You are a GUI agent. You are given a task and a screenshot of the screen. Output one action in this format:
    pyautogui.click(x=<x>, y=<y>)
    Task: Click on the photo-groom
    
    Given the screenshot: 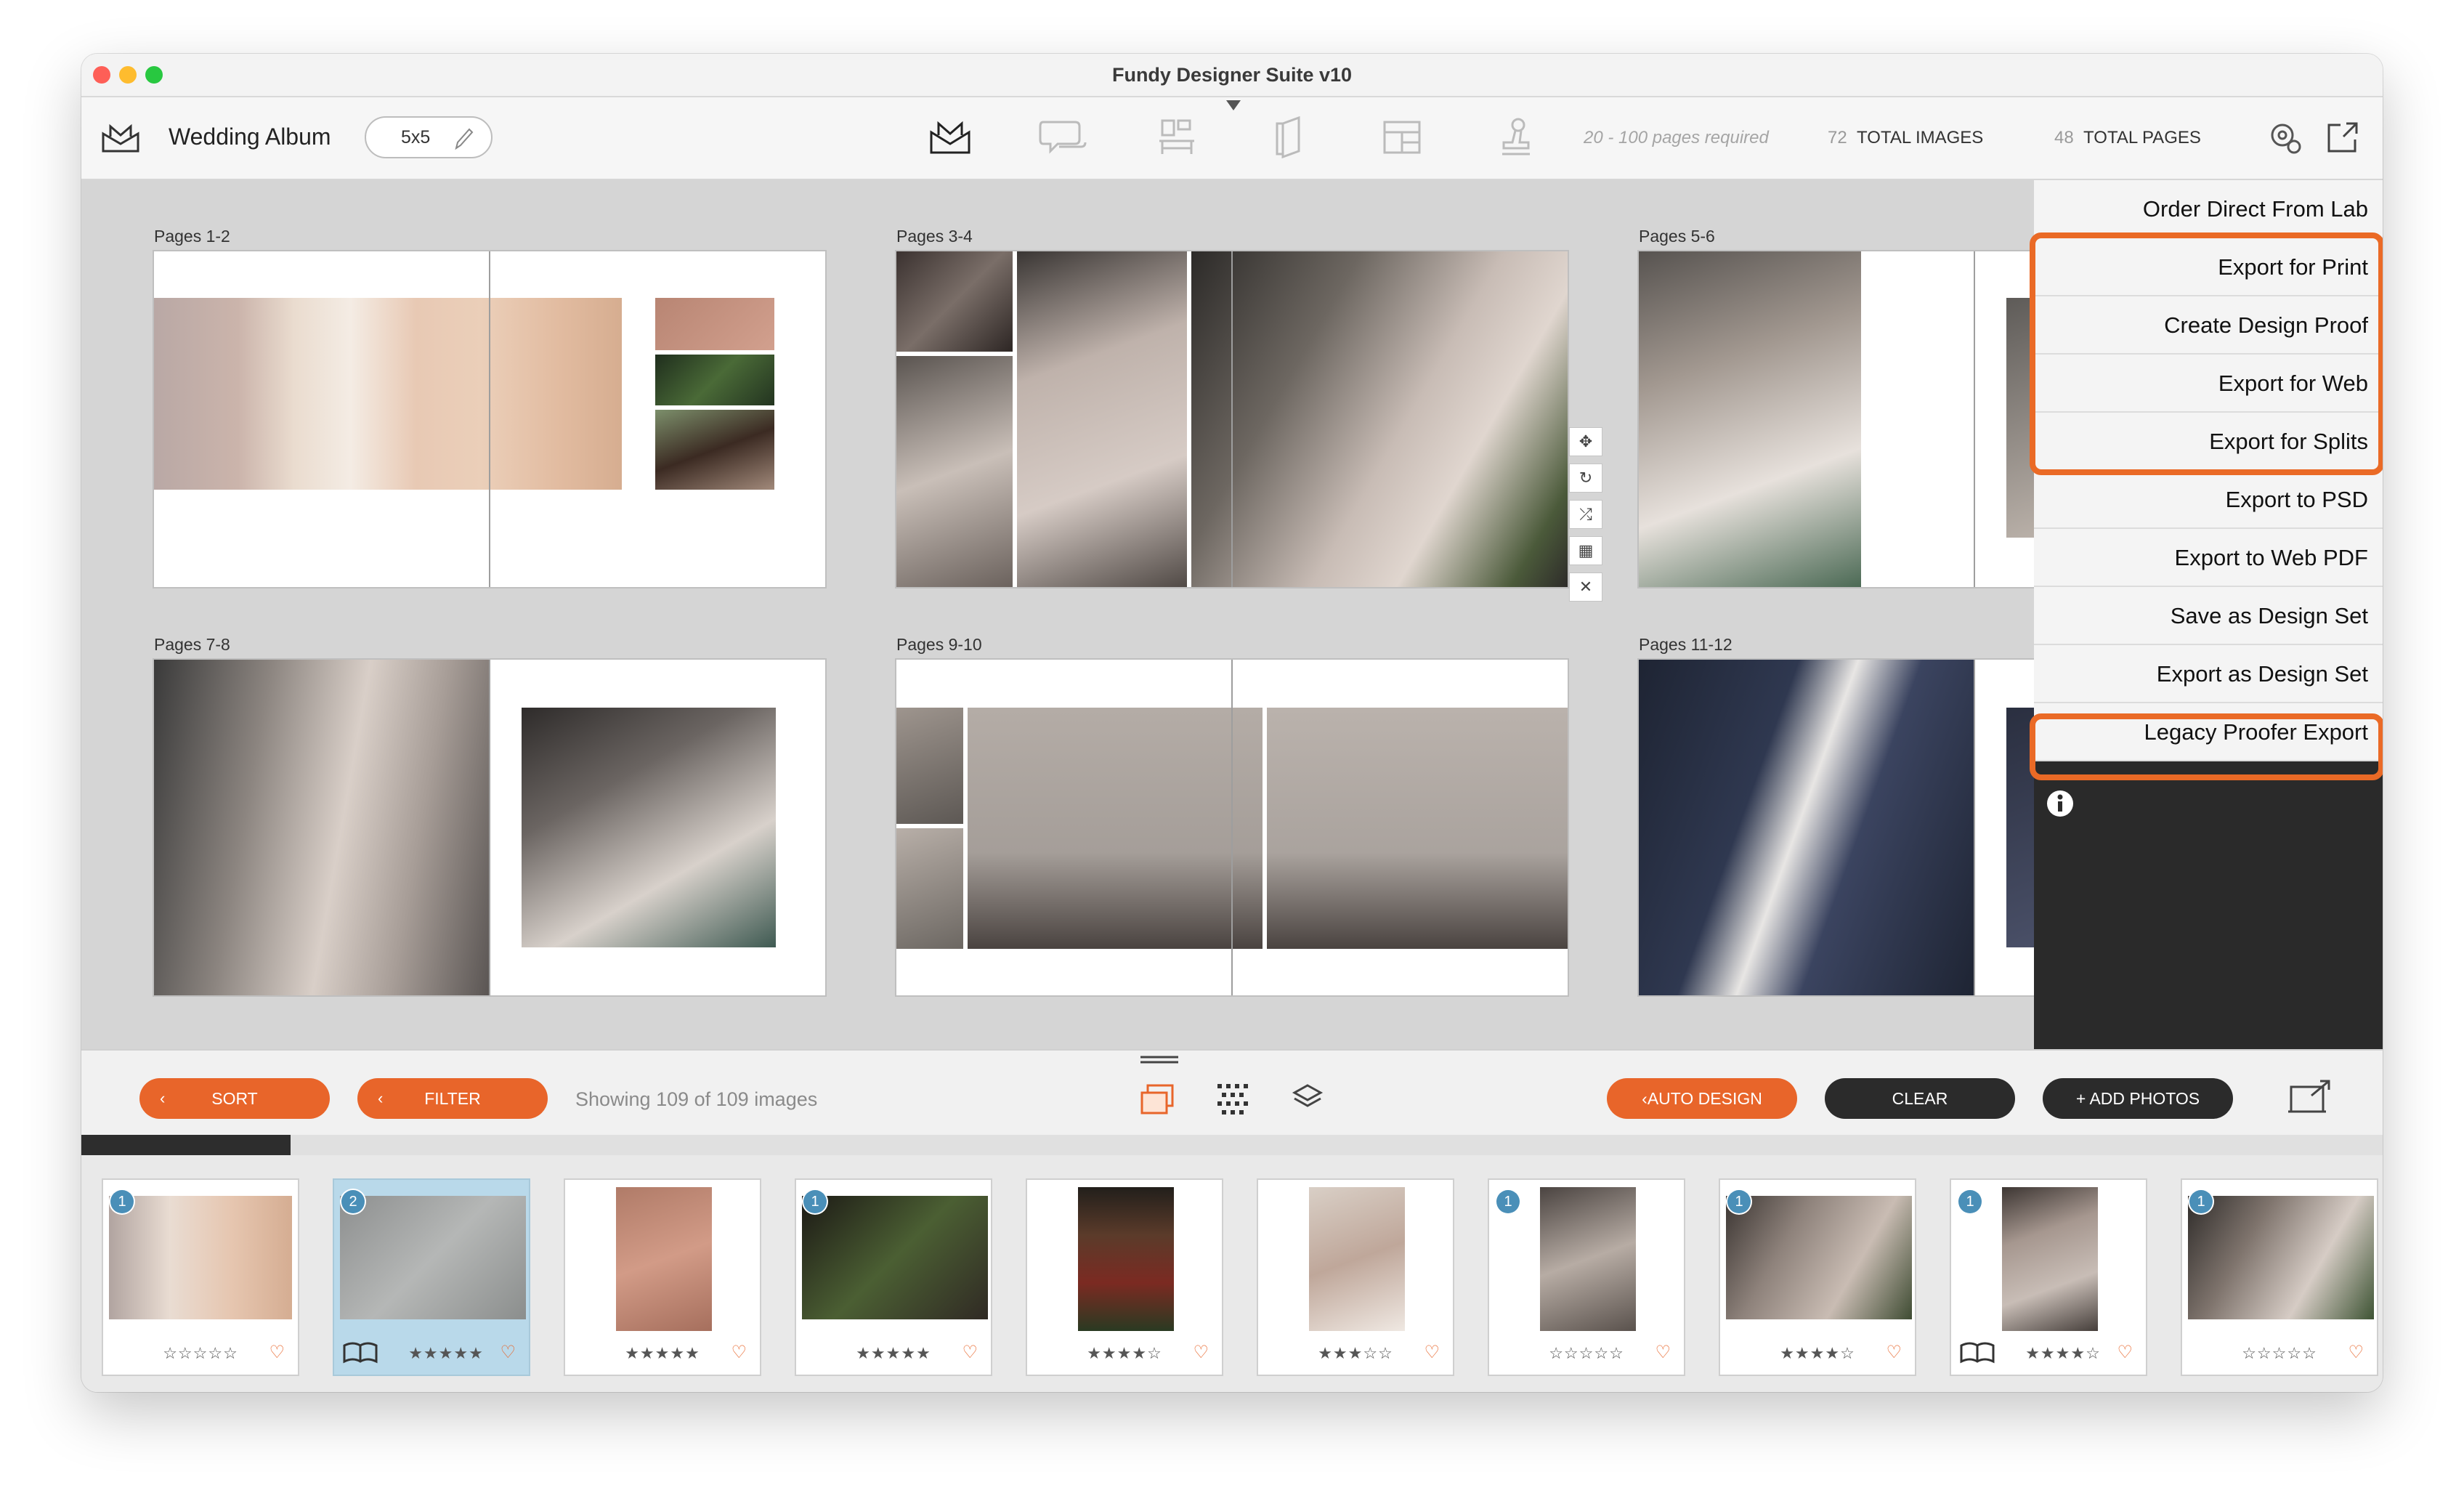 What is the action you would take?
    pyautogui.click(x=1806, y=827)
    